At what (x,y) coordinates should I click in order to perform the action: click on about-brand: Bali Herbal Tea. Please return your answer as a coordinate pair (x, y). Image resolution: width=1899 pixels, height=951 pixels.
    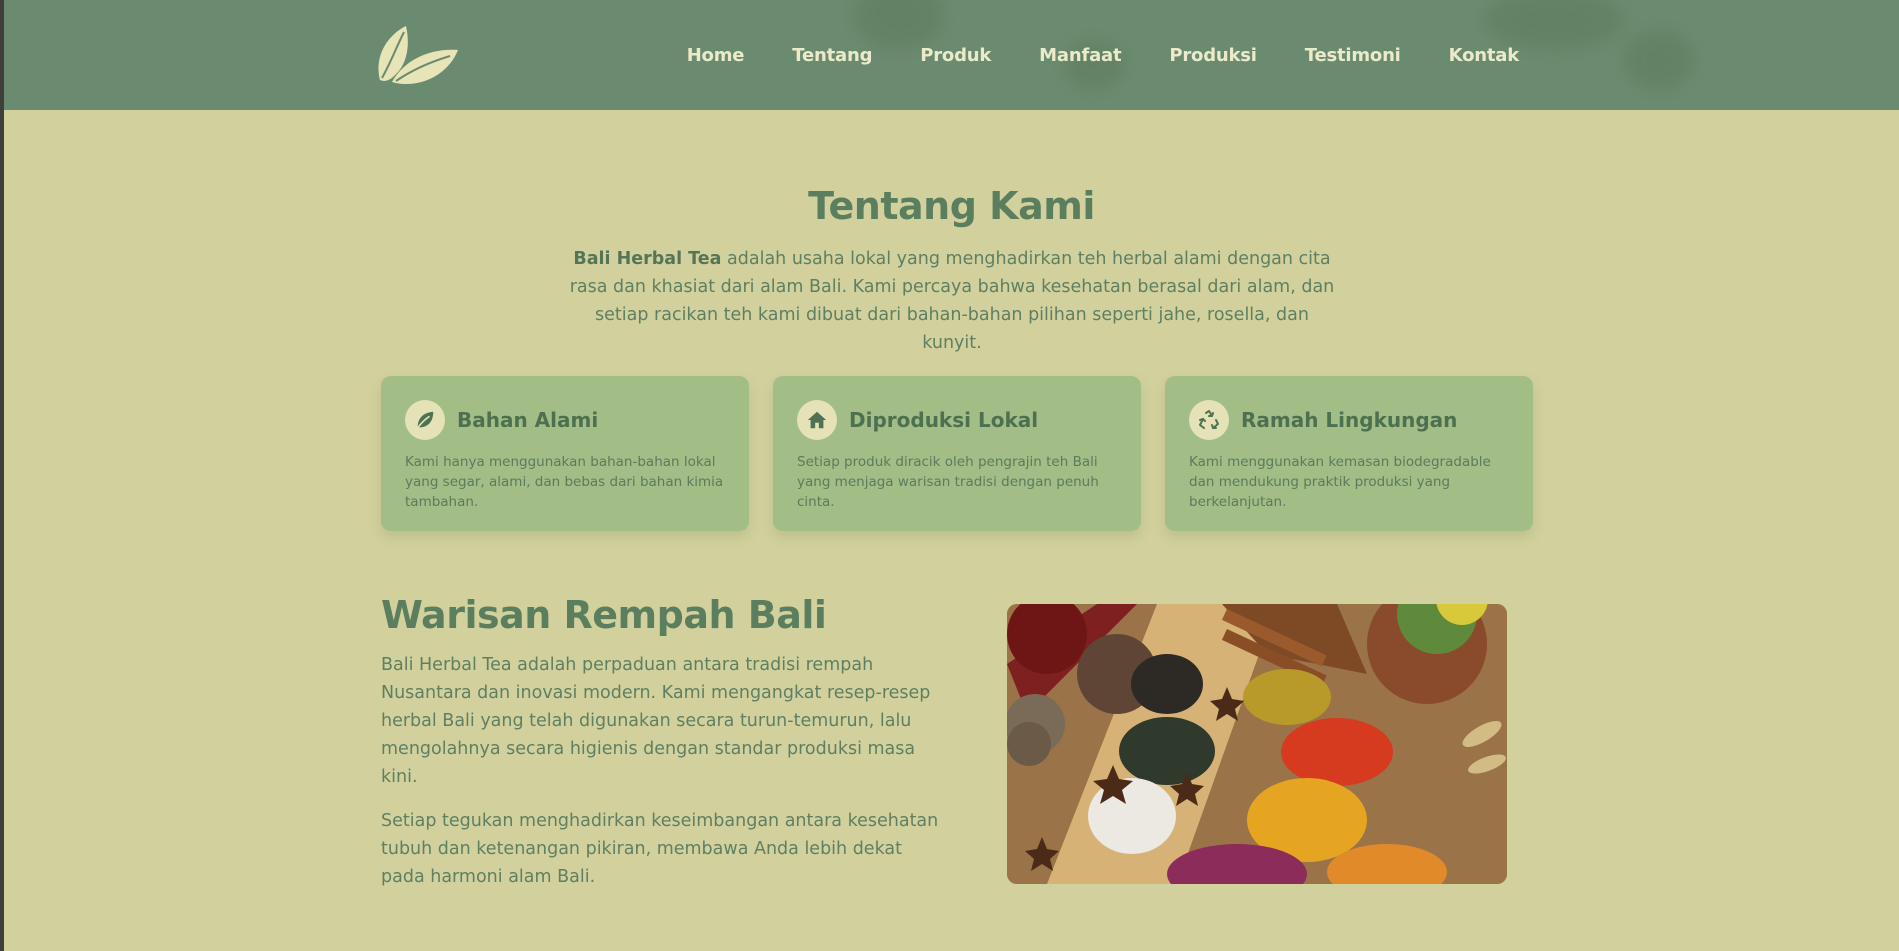
    Looking at the image, I should click on (647, 259).